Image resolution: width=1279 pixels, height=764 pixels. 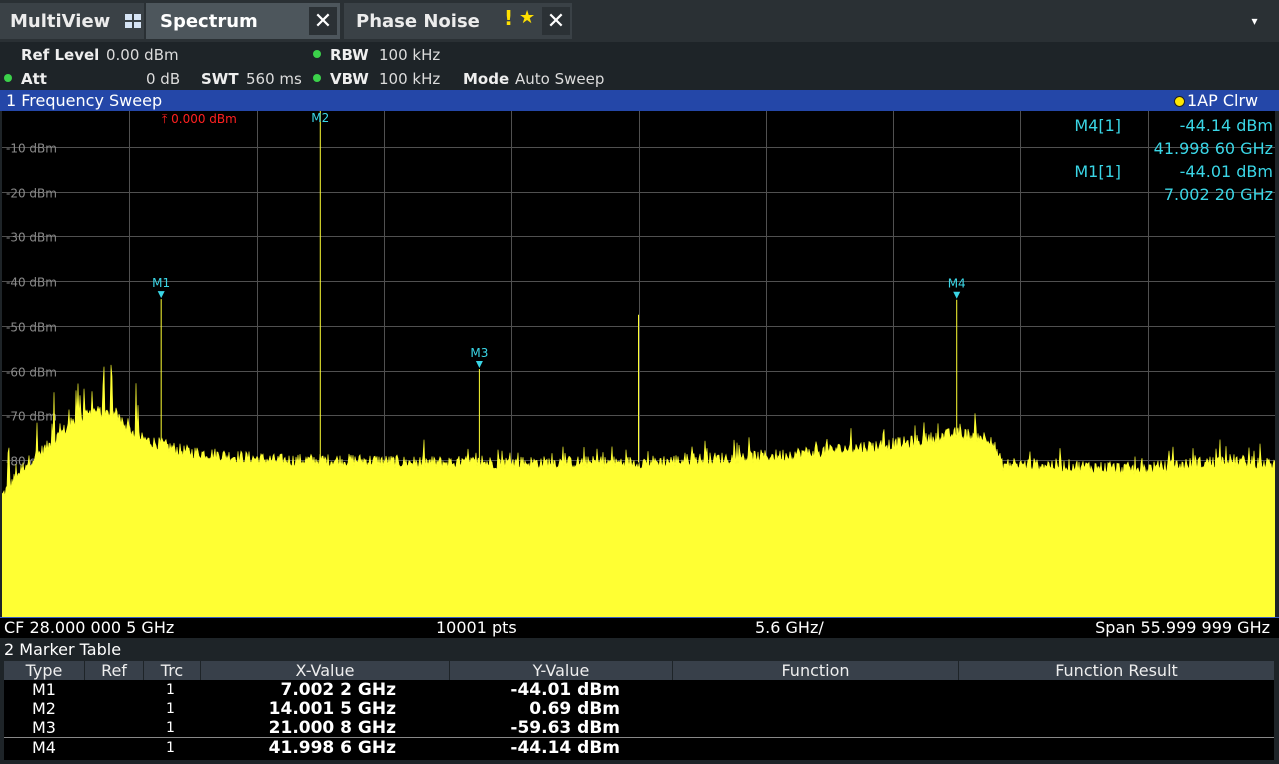 What do you see at coordinates (561, 670) in the screenshot?
I see `column-header: Y-Value` at bounding box center [561, 670].